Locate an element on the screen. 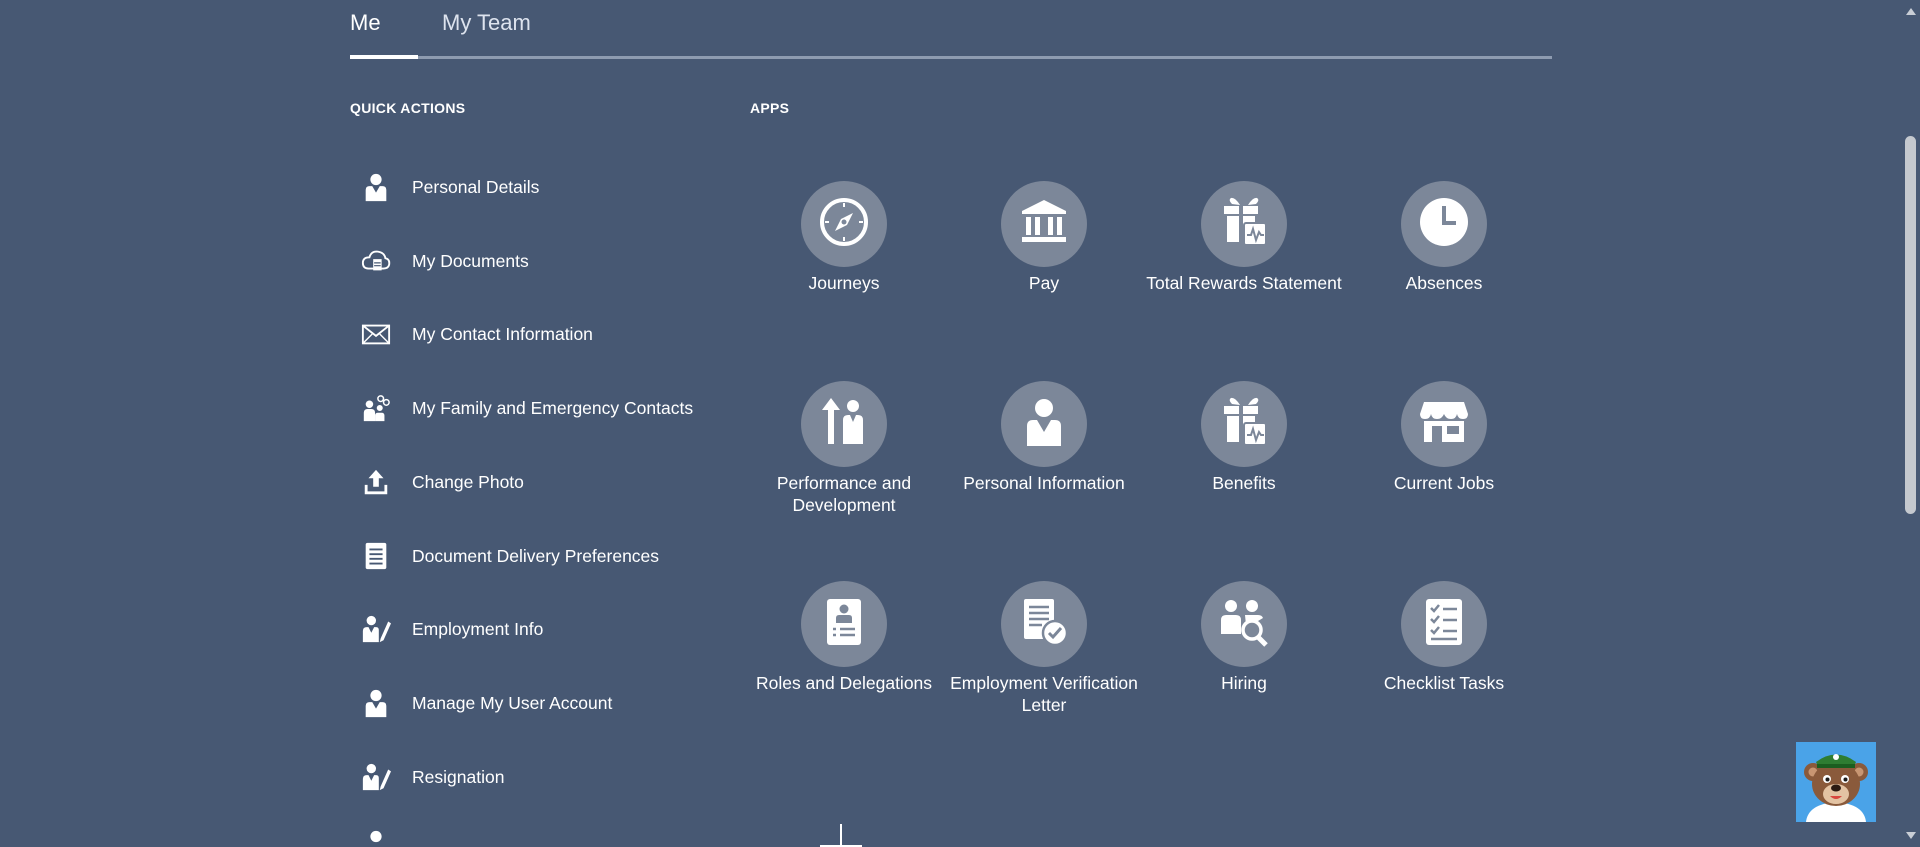 This screenshot has width=1920, height=847. upload-icon is located at coordinates (376, 482).